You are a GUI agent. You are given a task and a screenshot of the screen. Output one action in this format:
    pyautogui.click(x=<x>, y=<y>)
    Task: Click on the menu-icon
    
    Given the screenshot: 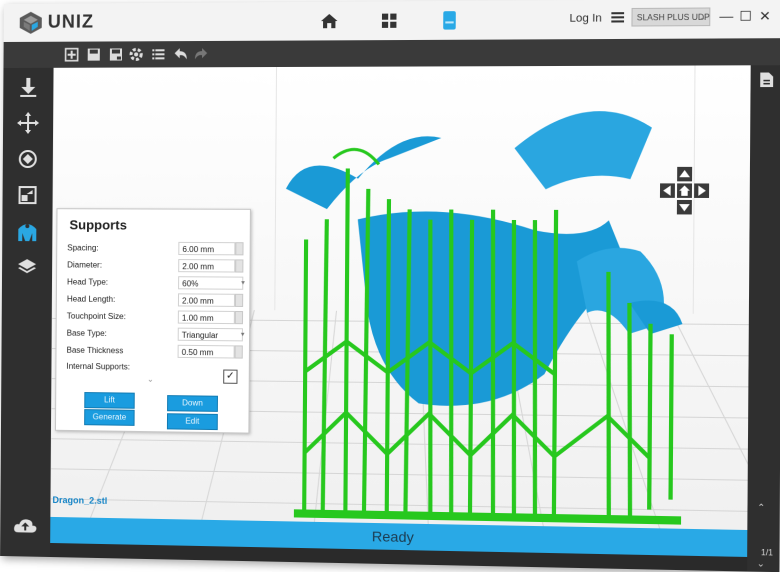 What is the action you would take?
    pyautogui.click(x=617, y=17)
    